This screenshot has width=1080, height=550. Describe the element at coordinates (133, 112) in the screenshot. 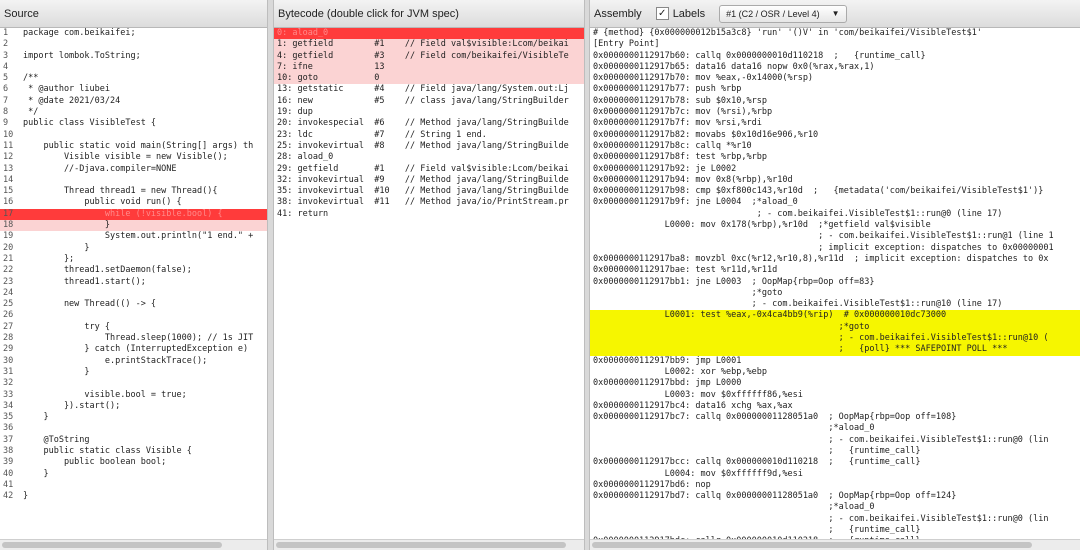

I see `source-line: 8 */` at that location.